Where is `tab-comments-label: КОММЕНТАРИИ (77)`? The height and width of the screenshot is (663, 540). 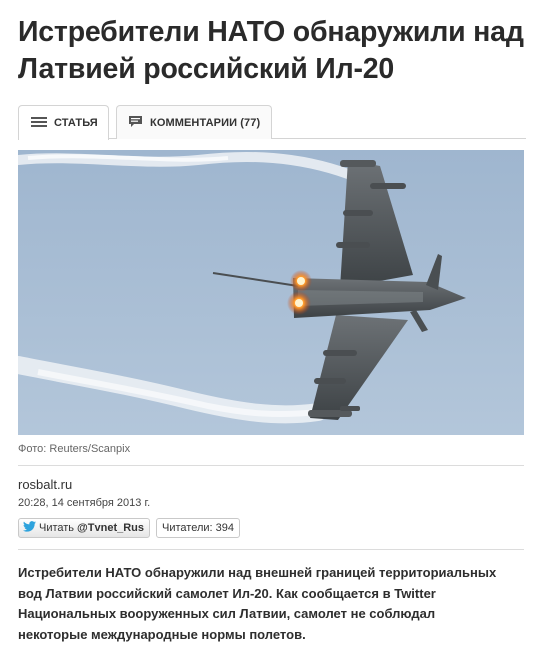 tab-comments-label: КОММЕНТАРИИ (77) is located at coordinates (205, 122).